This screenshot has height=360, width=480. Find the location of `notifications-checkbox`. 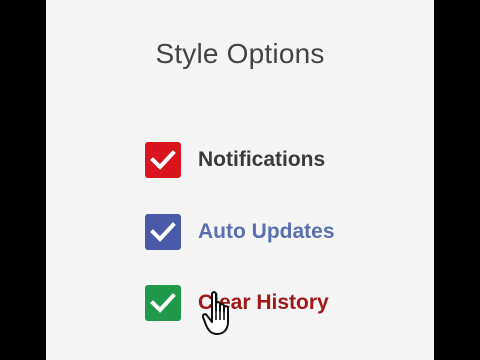

notifications-checkbox is located at coordinates (163, 160).